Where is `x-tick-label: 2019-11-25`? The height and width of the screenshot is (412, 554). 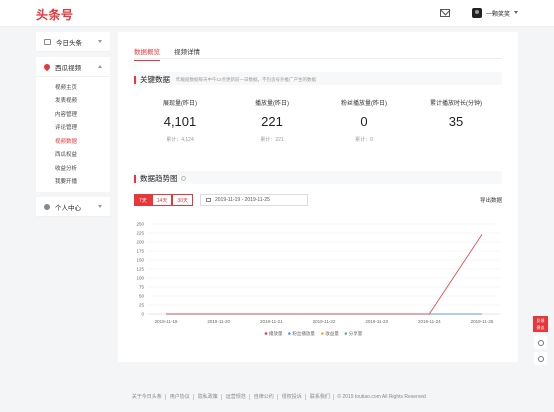 x-tick-label: 2019-11-25 is located at coordinates (482, 321).